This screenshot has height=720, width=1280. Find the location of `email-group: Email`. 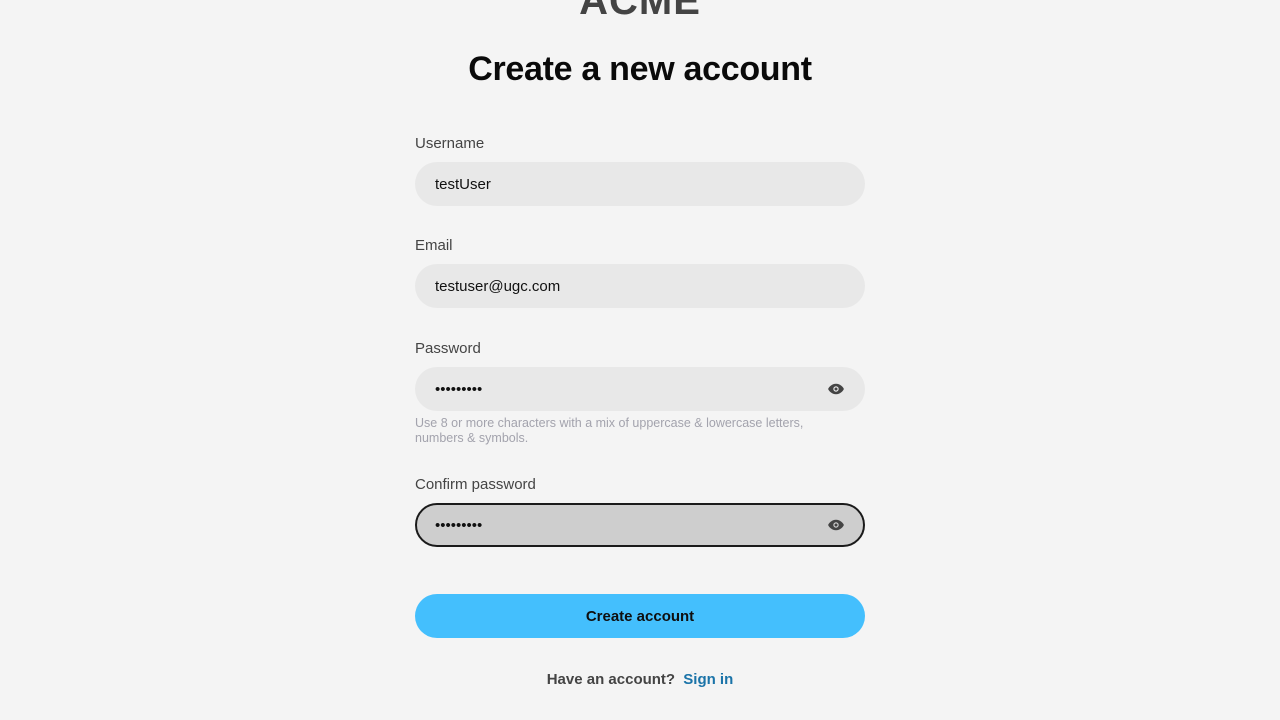

email-group: Email is located at coordinates (640, 287).